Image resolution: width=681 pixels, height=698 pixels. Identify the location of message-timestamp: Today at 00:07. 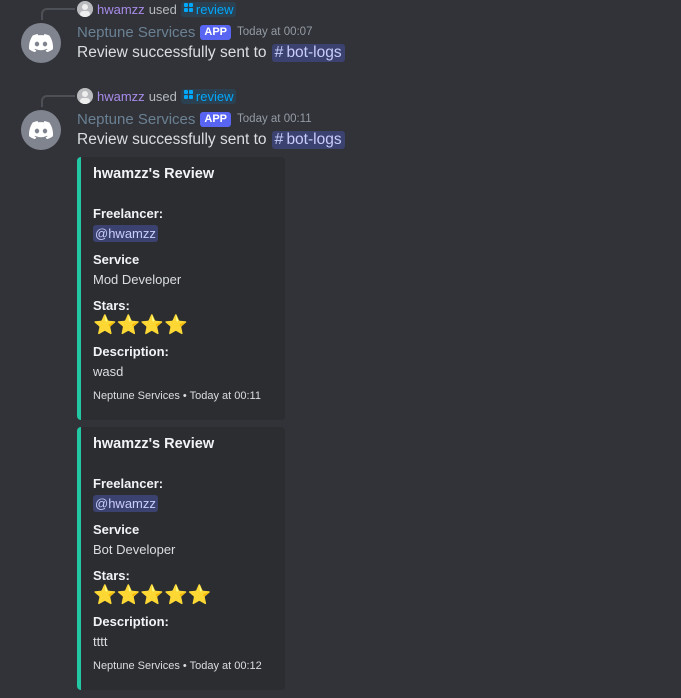
(274, 32).